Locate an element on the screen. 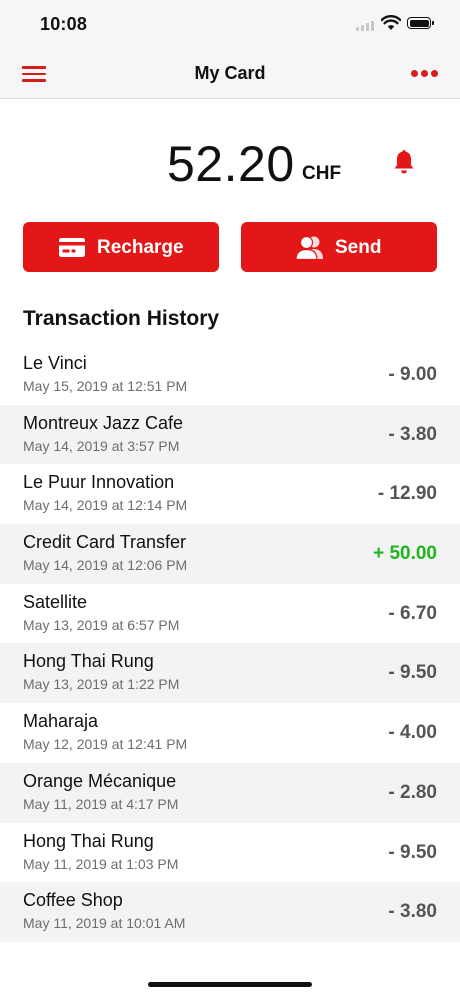 The width and height of the screenshot is (460, 996). nav-bar: My Card is located at coordinates (230, 74).